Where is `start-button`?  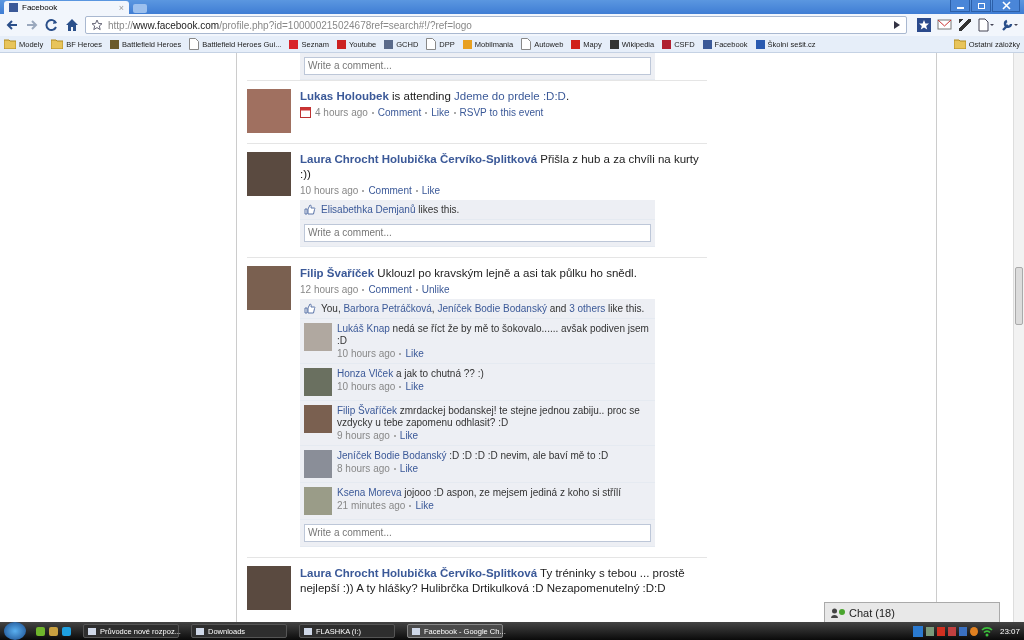 start-button is located at coordinates (15, 631).